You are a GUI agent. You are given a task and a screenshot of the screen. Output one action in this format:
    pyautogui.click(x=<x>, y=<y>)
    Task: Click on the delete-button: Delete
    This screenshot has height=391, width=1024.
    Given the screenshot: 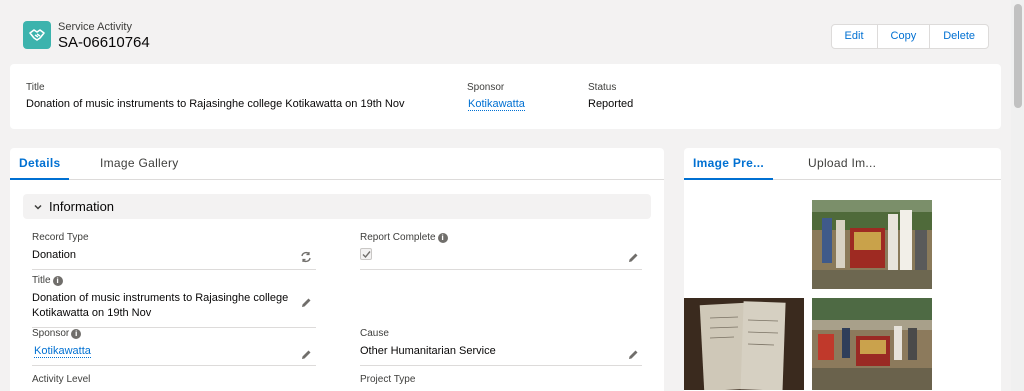 What is the action you would take?
    pyautogui.click(x=959, y=36)
    